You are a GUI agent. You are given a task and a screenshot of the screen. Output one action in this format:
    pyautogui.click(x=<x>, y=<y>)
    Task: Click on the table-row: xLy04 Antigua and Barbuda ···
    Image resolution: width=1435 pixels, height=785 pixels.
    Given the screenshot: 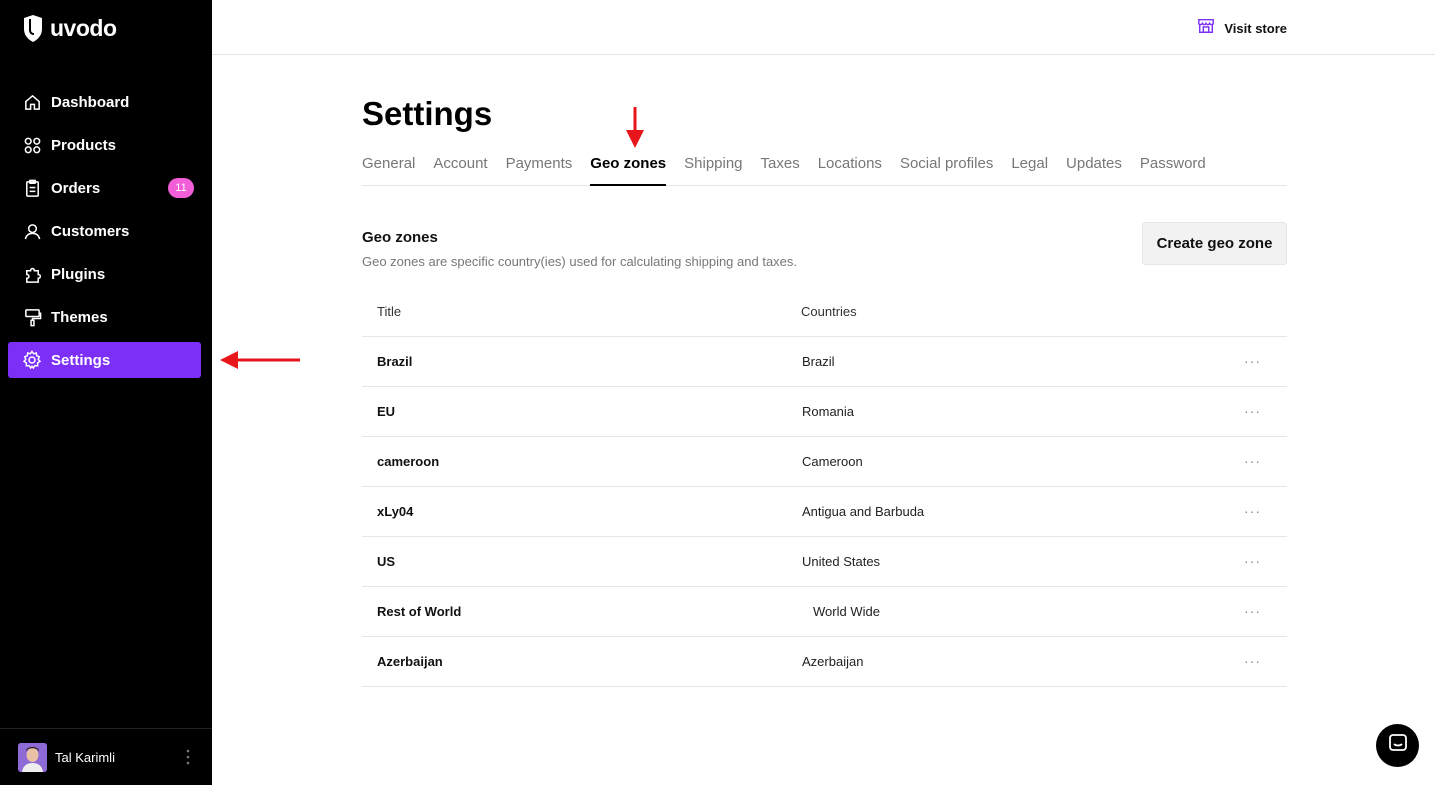 What is the action you would take?
    pyautogui.click(x=824, y=512)
    